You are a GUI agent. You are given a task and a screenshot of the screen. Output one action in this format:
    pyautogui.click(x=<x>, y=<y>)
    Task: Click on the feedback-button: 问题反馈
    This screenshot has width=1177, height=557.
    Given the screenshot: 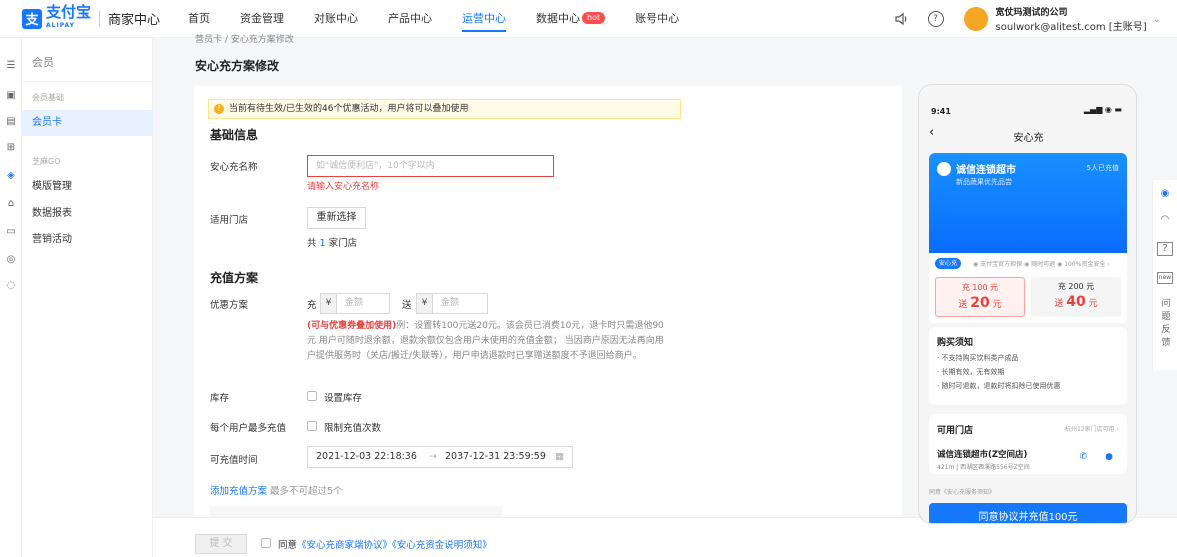 What is the action you would take?
    pyautogui.click(x=1166, y=324)
    